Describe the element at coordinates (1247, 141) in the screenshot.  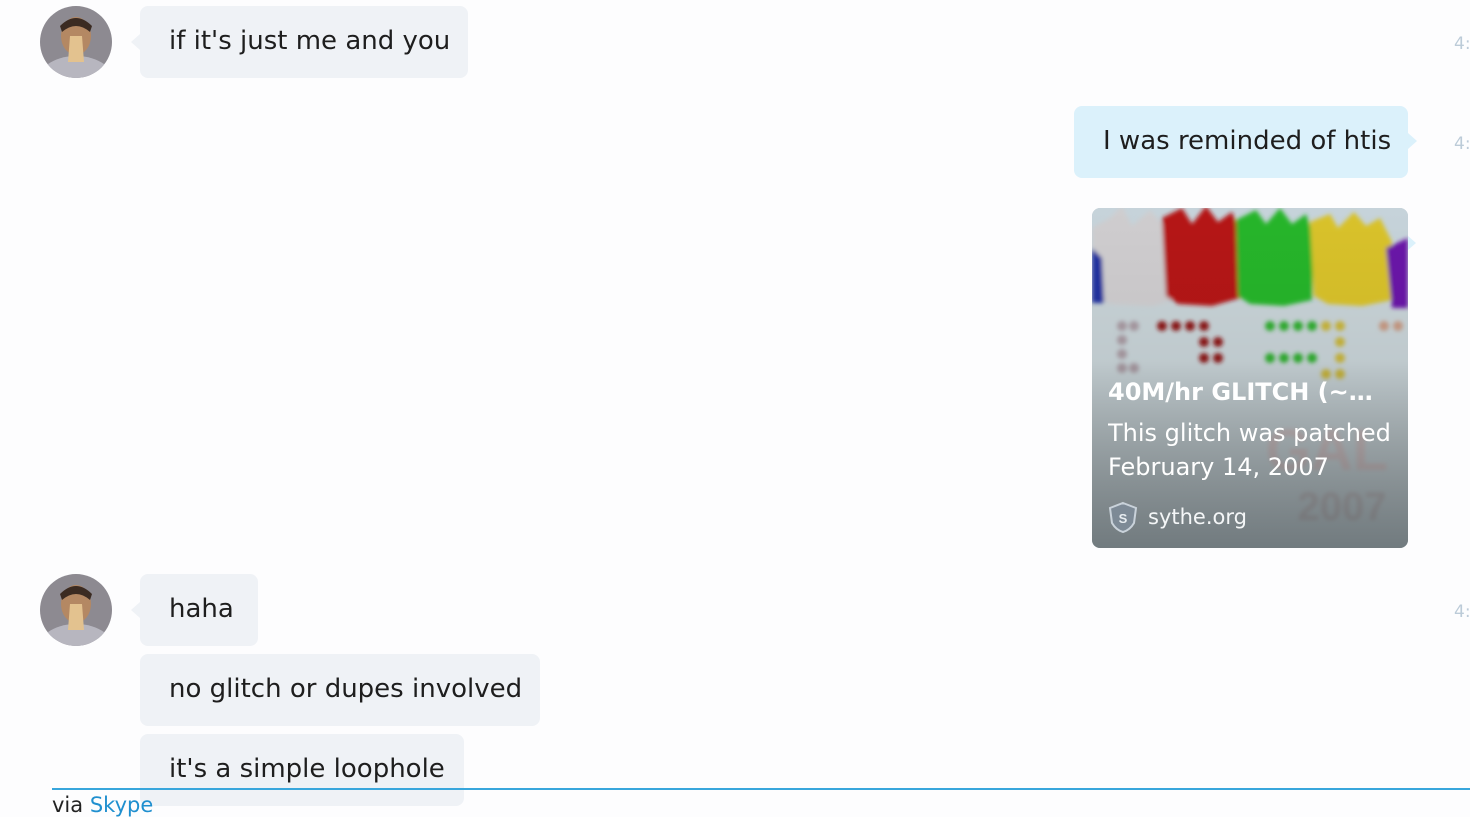
I see `message-text: I was reminded of htis` at that location.